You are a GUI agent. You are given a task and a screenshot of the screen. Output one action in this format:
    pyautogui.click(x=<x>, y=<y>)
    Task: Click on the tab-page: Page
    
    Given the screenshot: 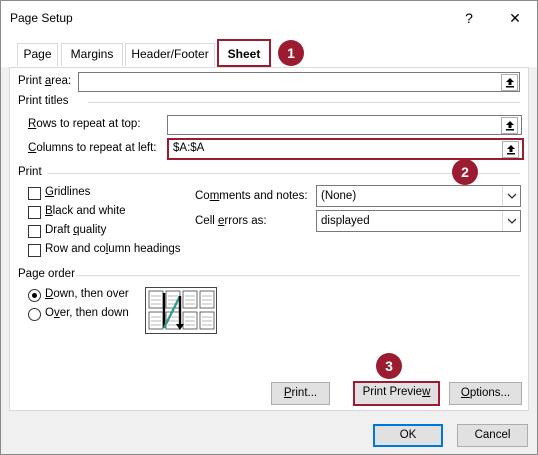 What is the action you would take?
    pyautogui.click(x=37, y=54)
    